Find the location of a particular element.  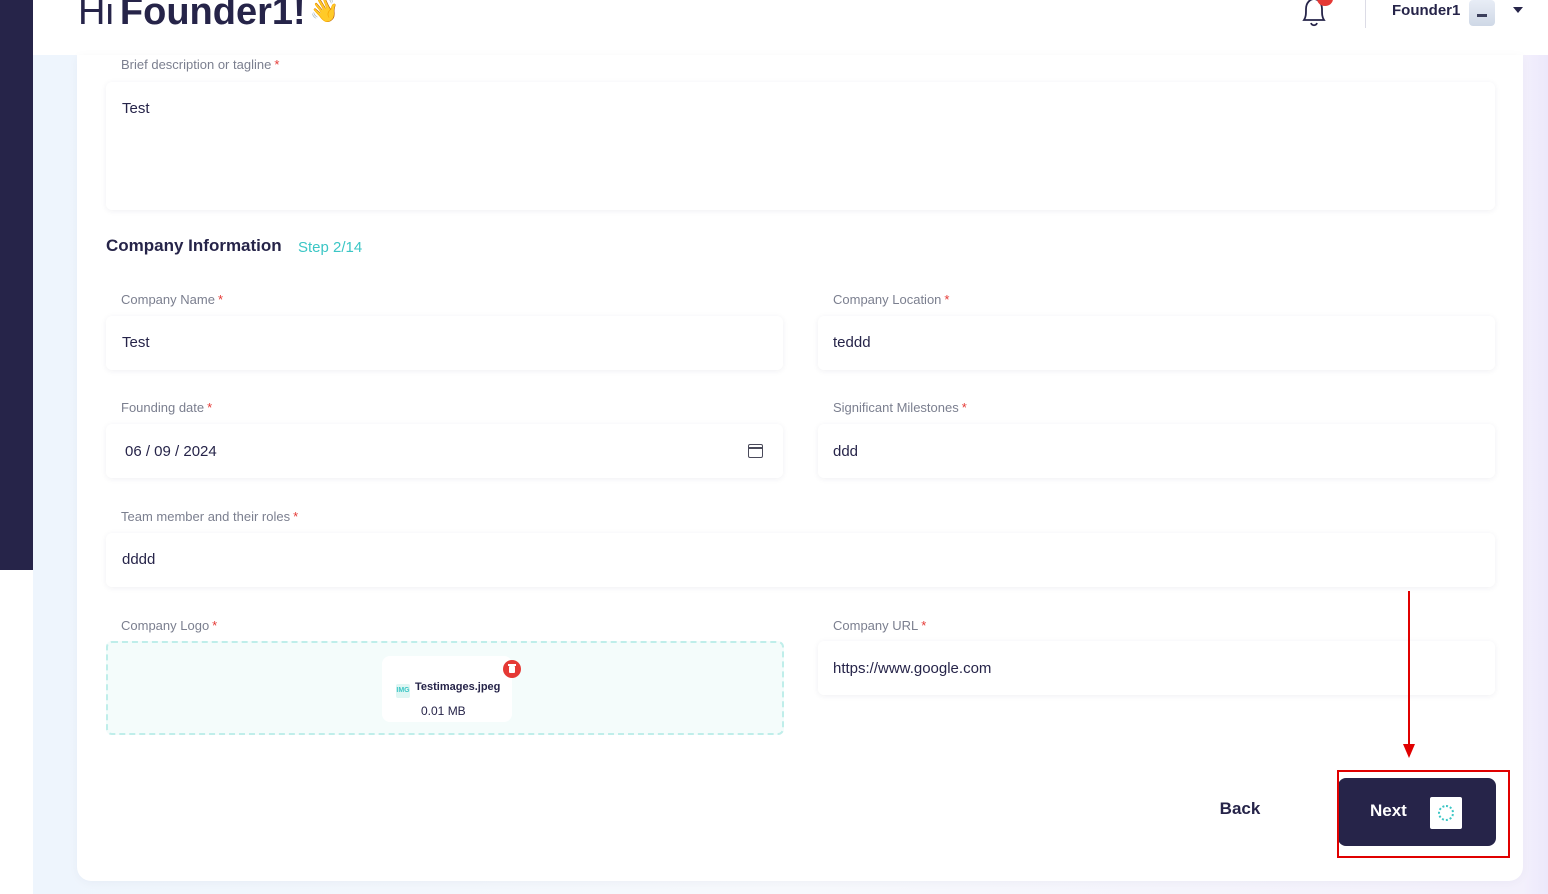

page-greeting: Hi Founder1! 👋 is located at coordinates (209, 17).